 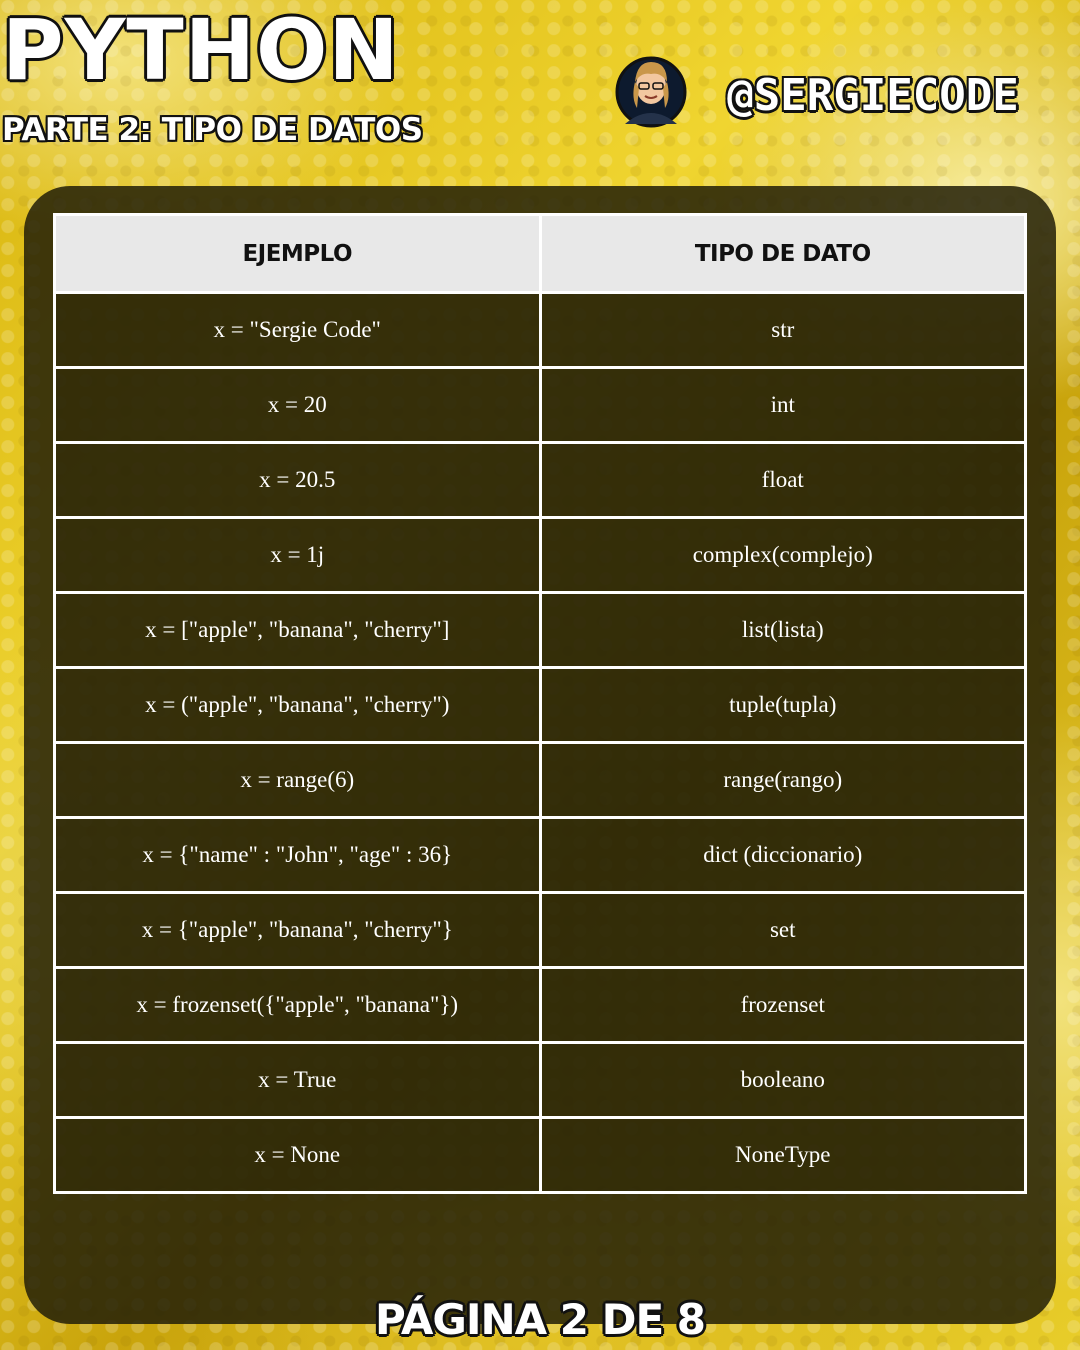 I want to click on type-cell: NoneType, so click(x=782, y=1155).